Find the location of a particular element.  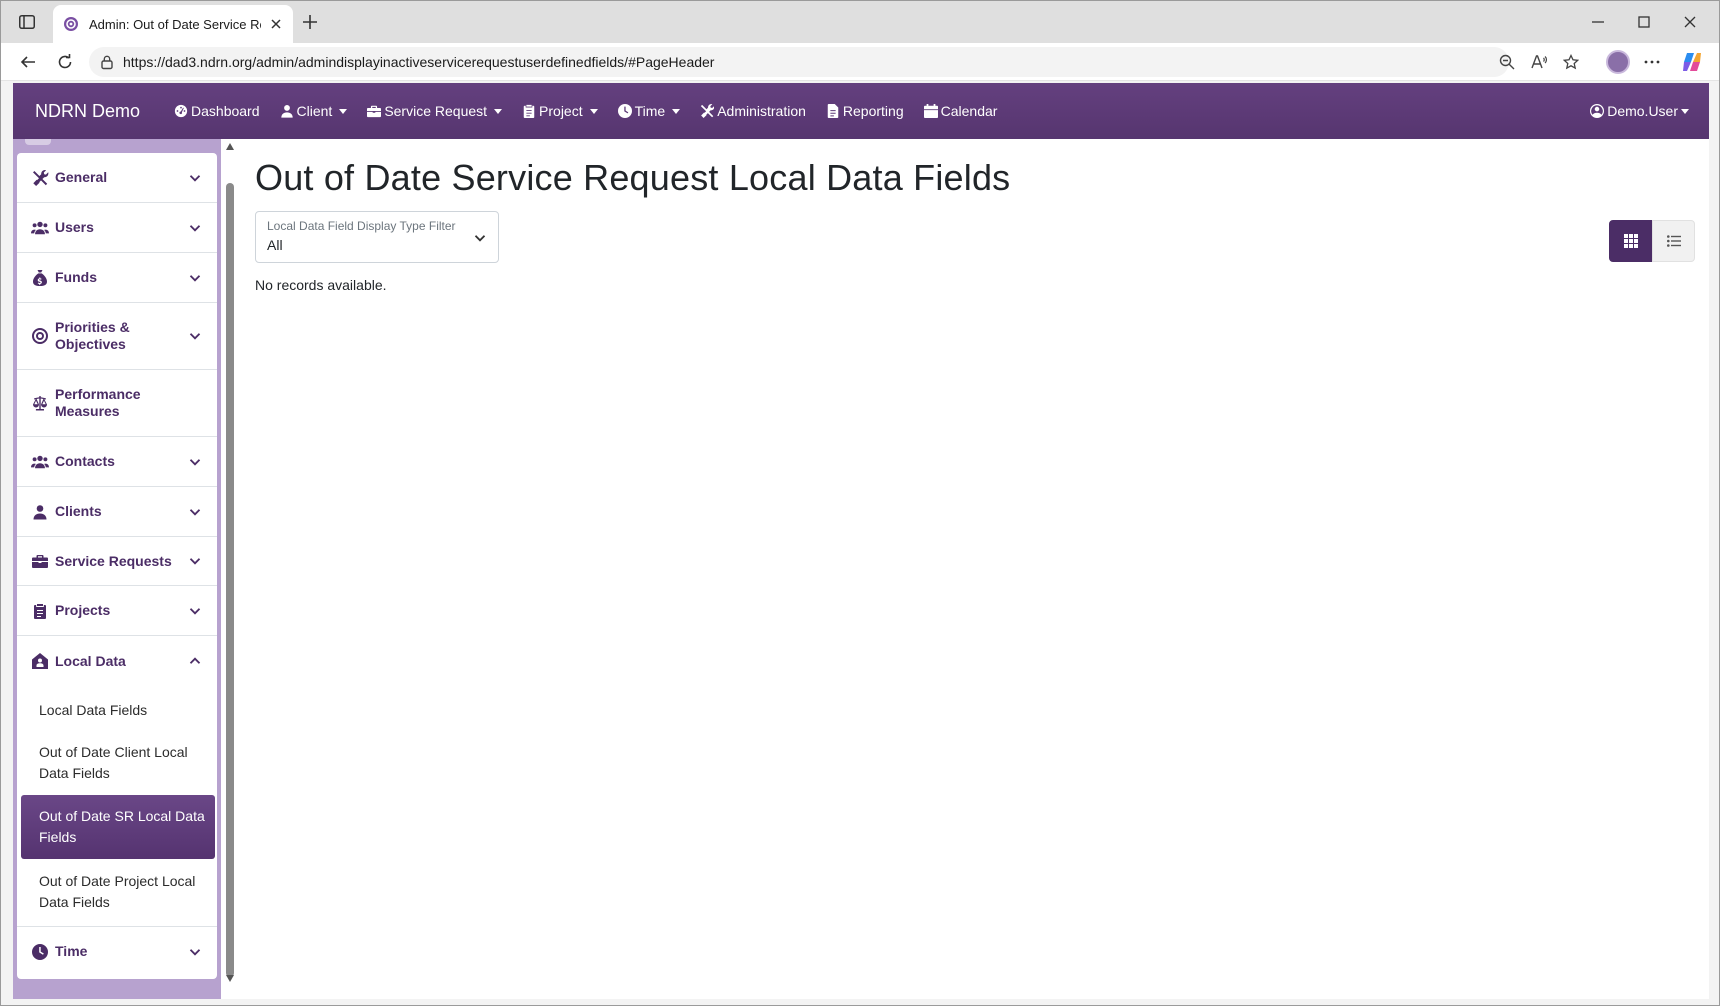

close-tab-icon is located at coordinates (276, 24).